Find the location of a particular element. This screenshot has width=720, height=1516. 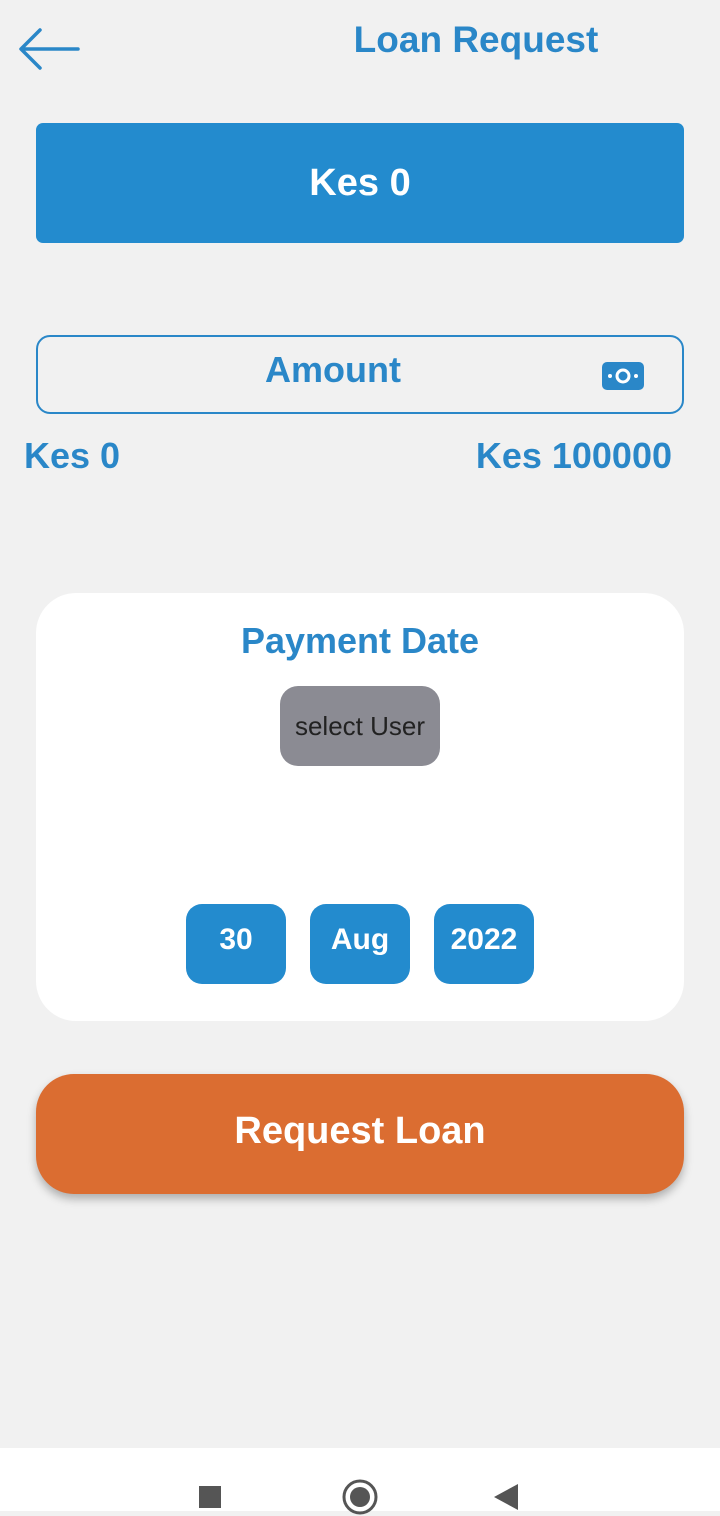

system-navigation-bar is located at coordinates (360, 1481).